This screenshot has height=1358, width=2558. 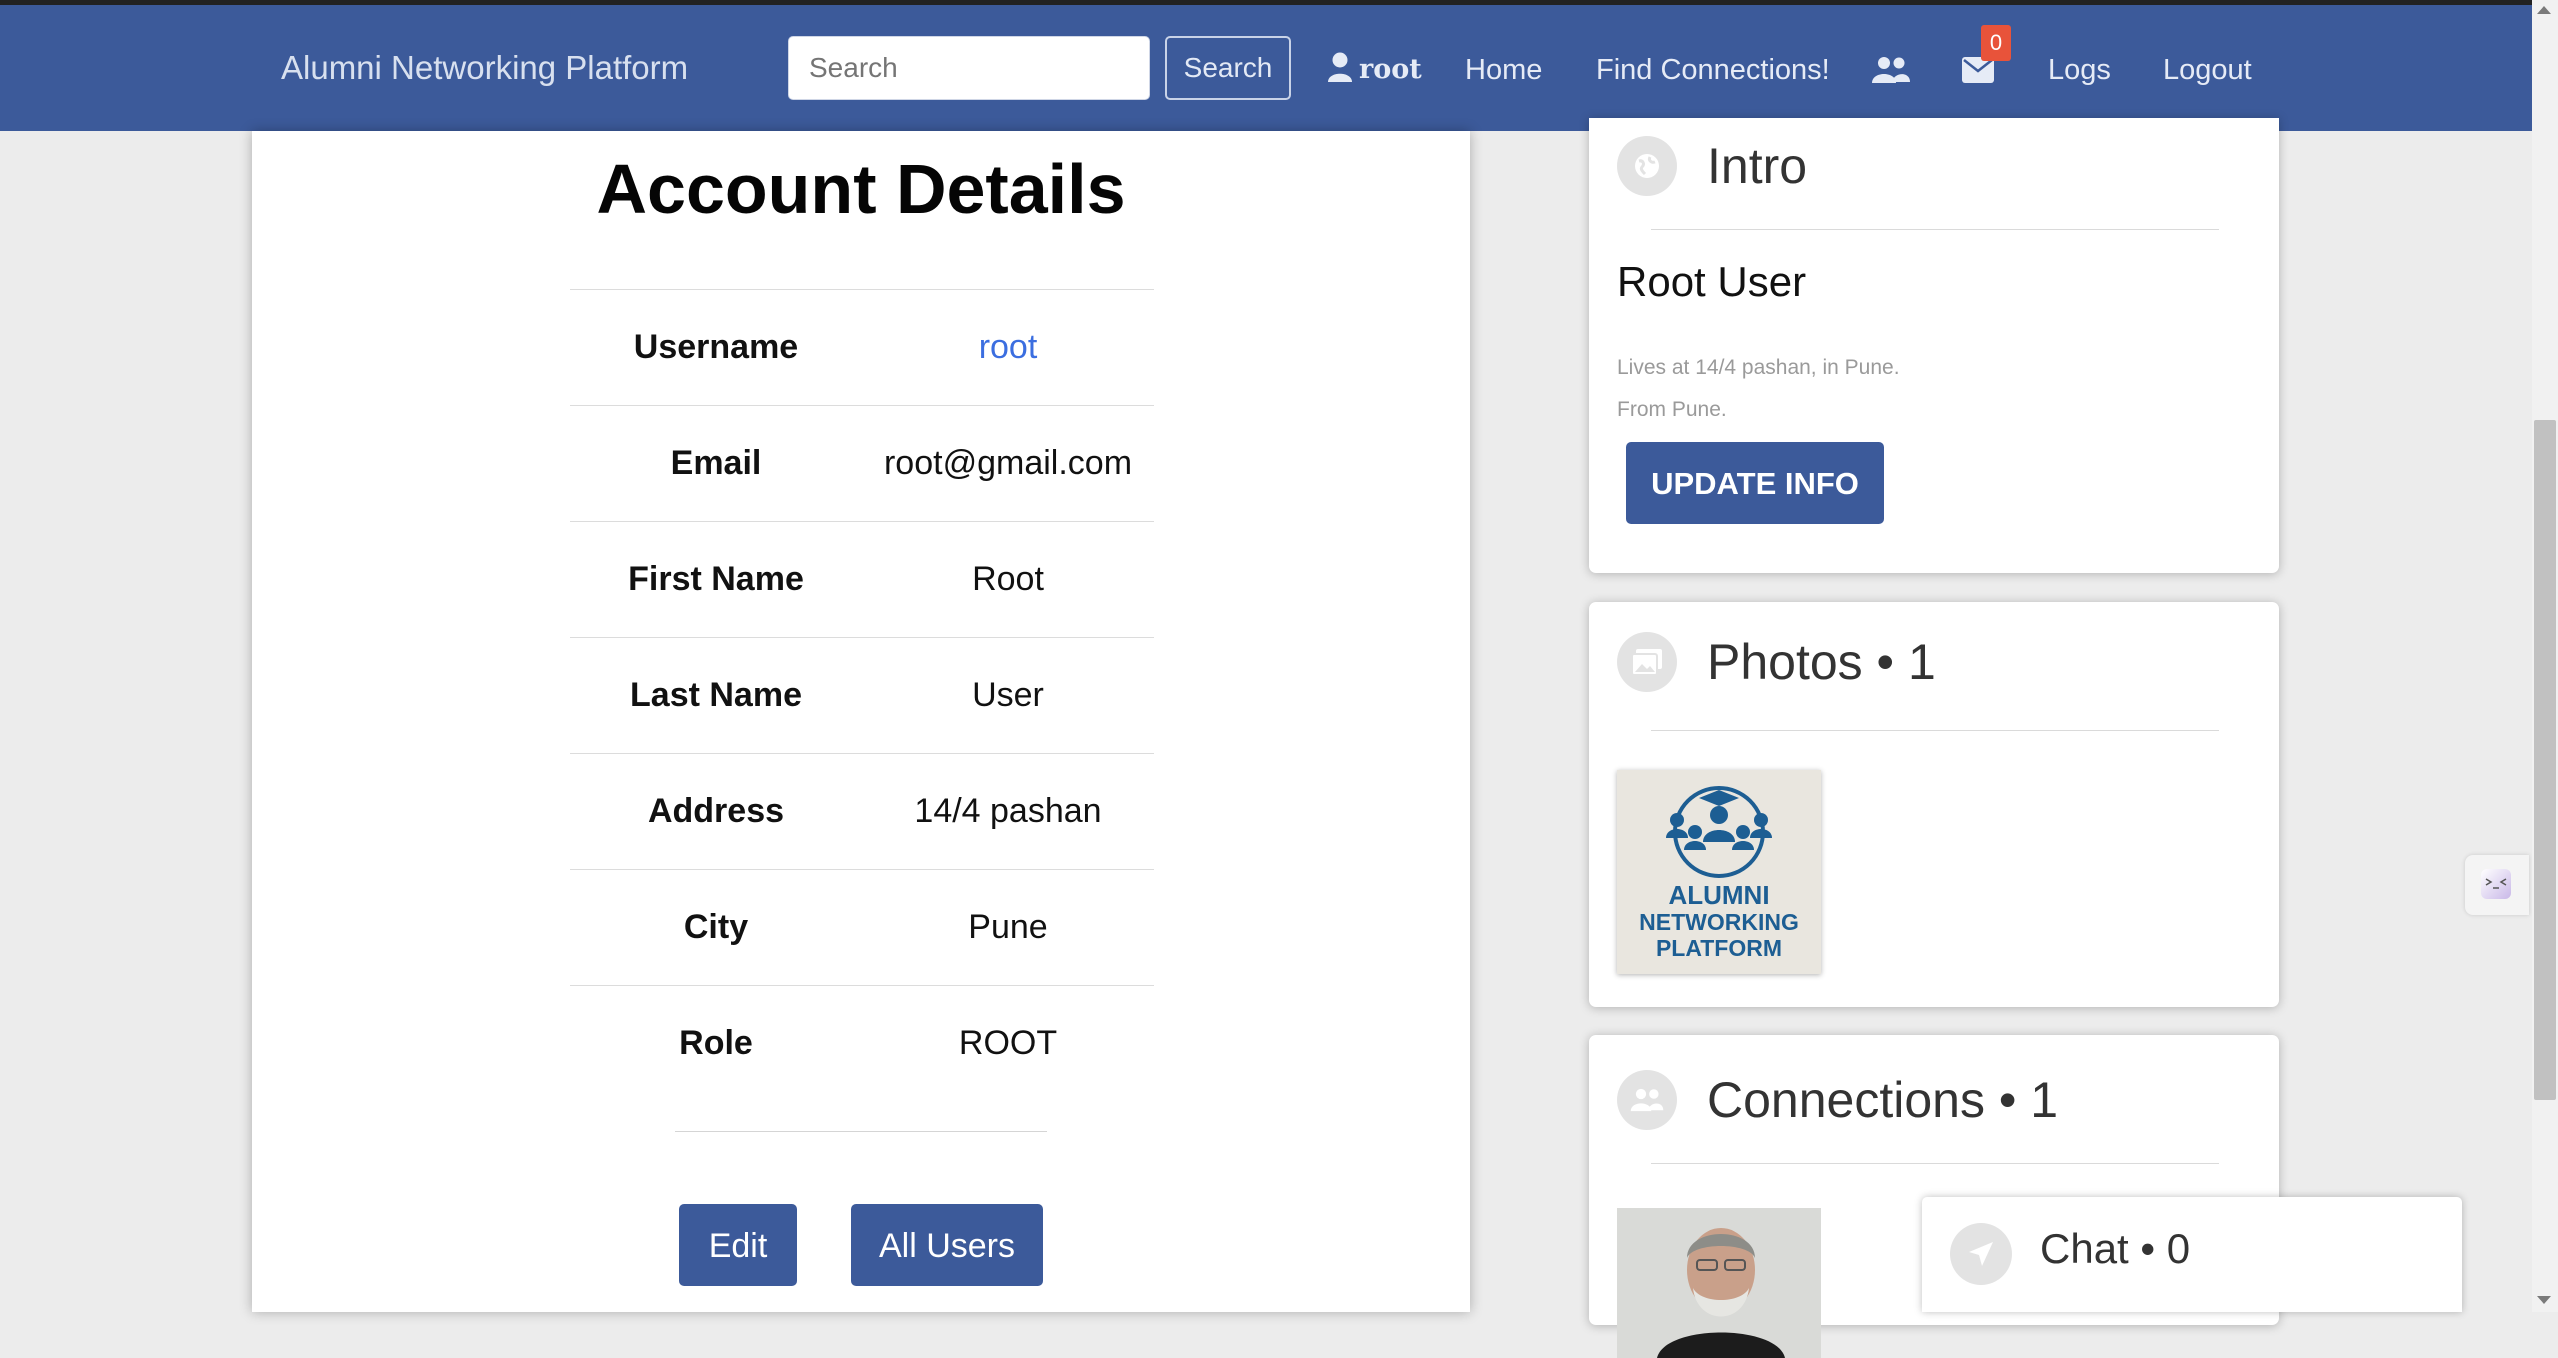 What do you see at coordinates (862, 811) in the screenshot?
I see `detail-row-address: Address 14/4 pashan` at bounding box center [862, 811].